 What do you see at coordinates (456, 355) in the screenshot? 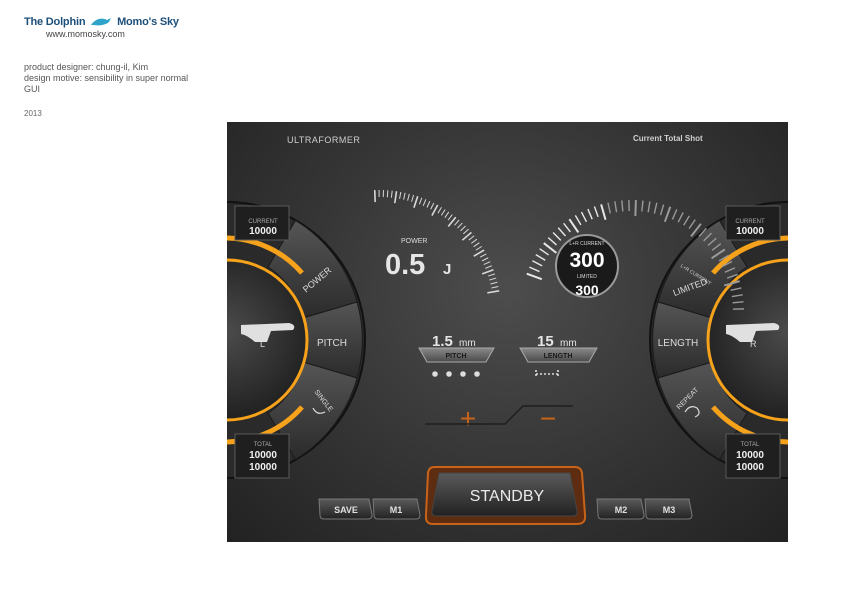
I see `pitch-control: 1.5 mm PITCH` at bounding box center [456, 355].